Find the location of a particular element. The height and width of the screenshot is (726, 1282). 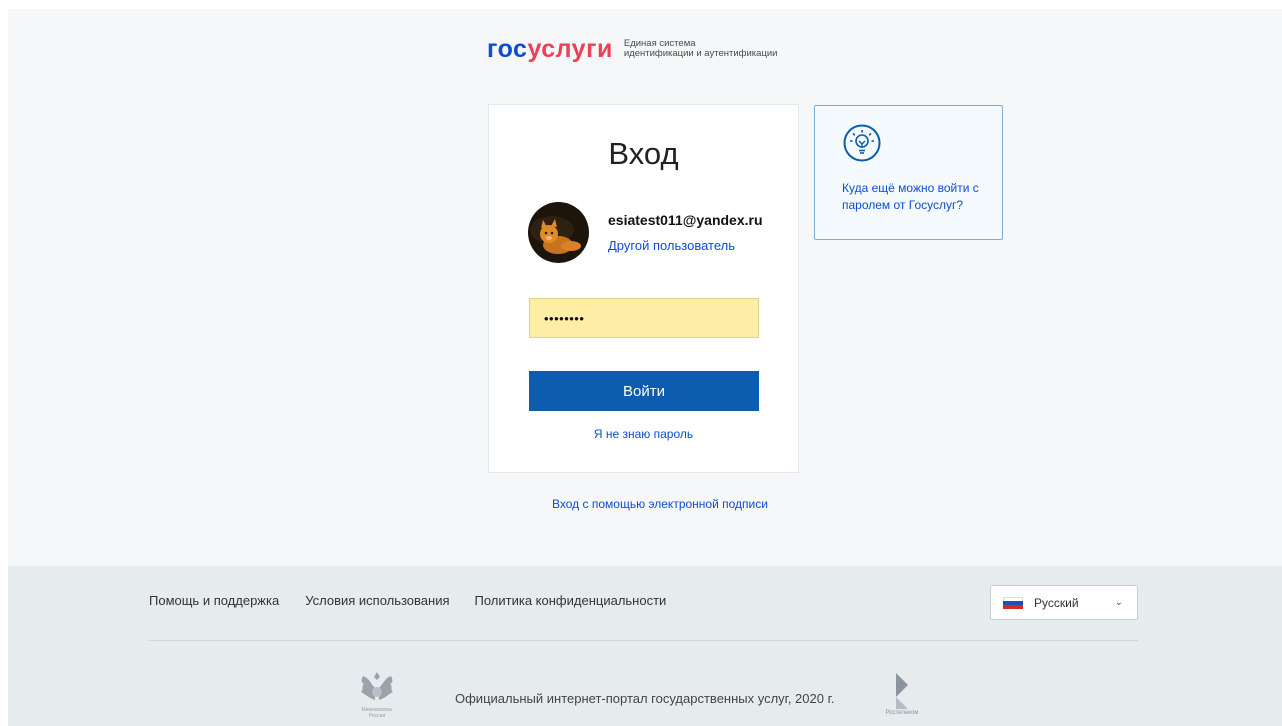

avatar-cat-image is located at coordinates (558, 232).